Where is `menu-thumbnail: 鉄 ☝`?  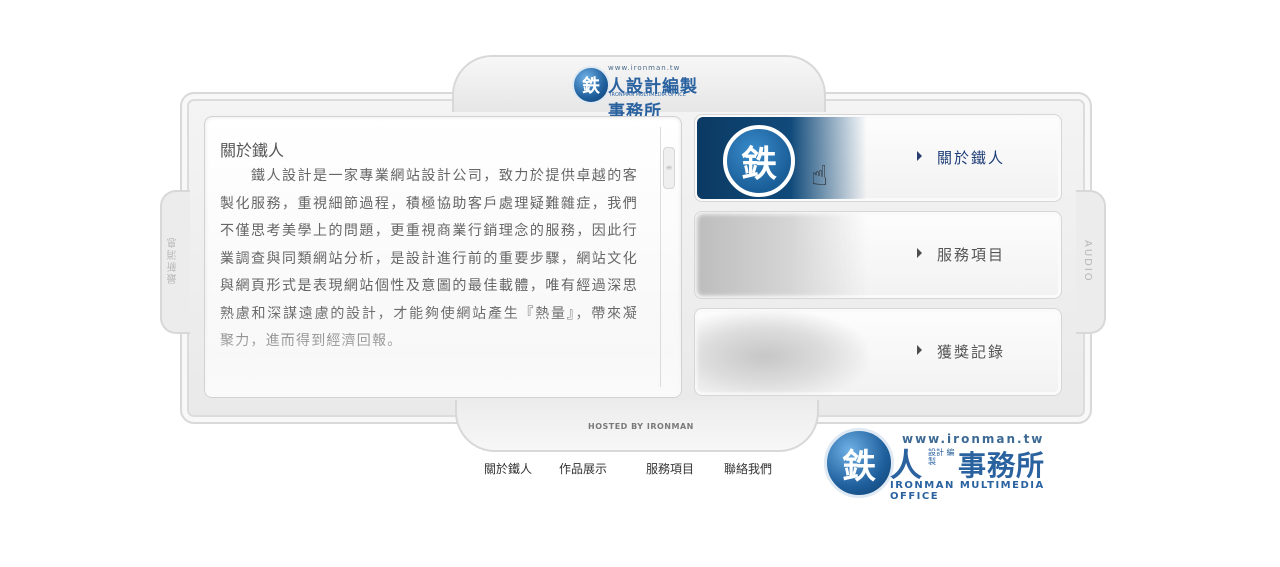 menu-thumbnail: 鉄 ☝ is located at coordinates (782, 158).